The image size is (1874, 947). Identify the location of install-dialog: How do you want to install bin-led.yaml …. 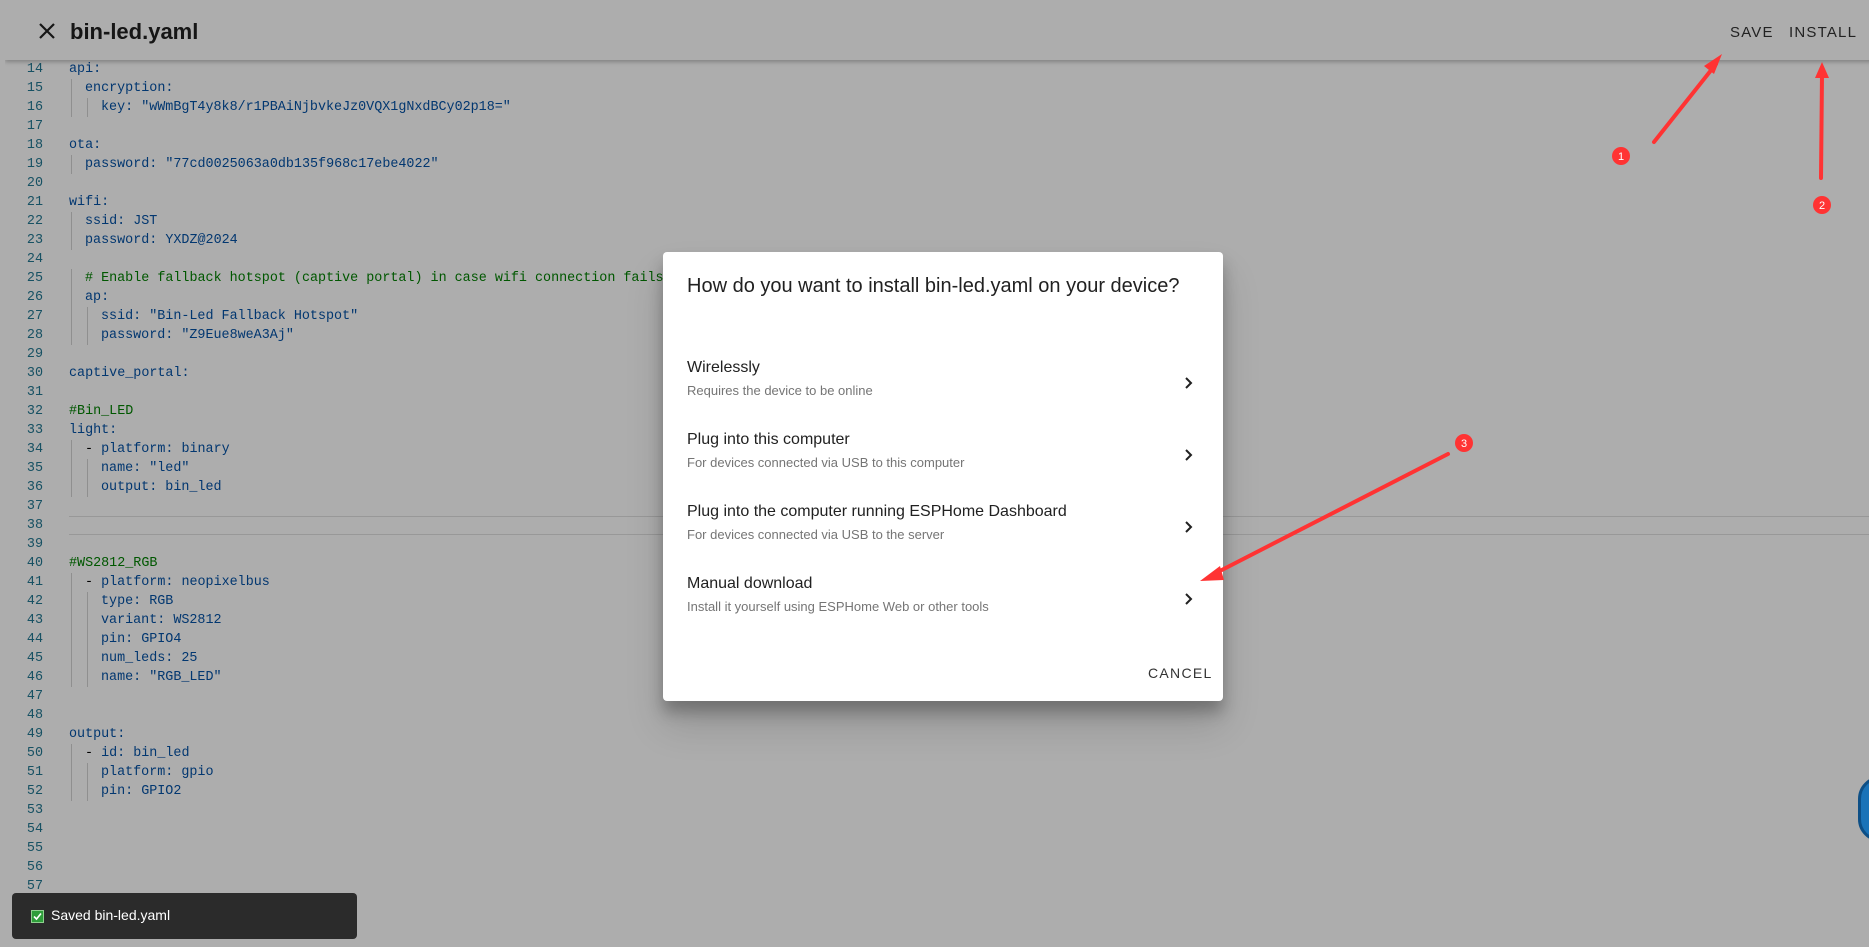
(943, 476).